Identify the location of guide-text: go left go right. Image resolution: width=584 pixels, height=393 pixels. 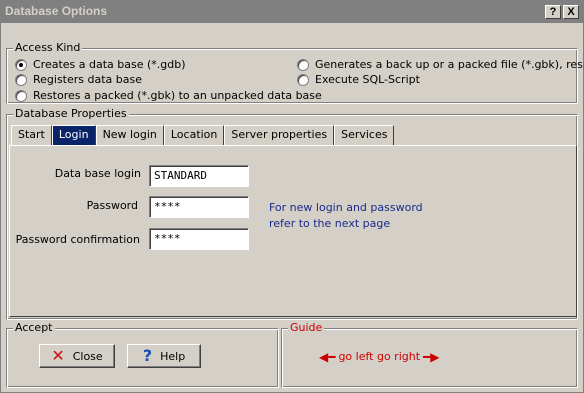
(379, 356).